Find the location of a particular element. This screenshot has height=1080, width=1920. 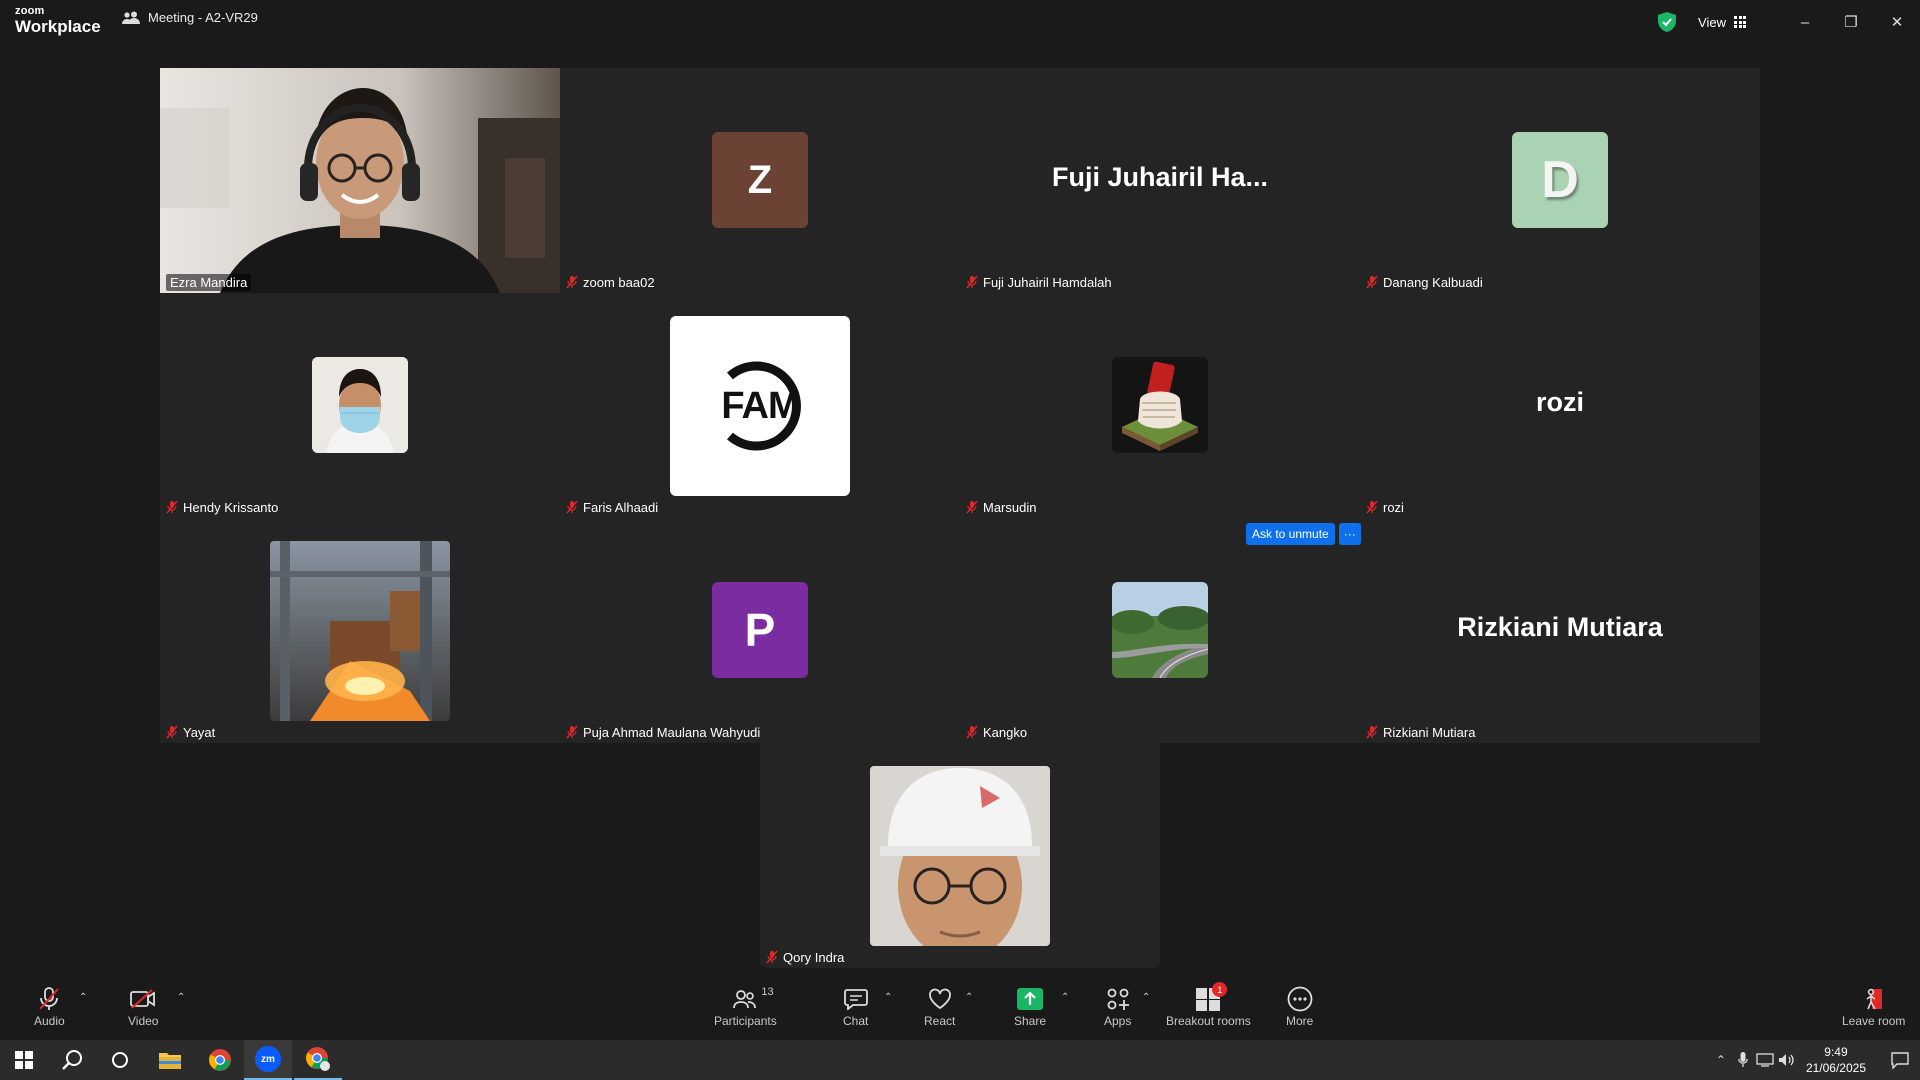

participant-name-label: Yayat is located at coordinates (190, 732).